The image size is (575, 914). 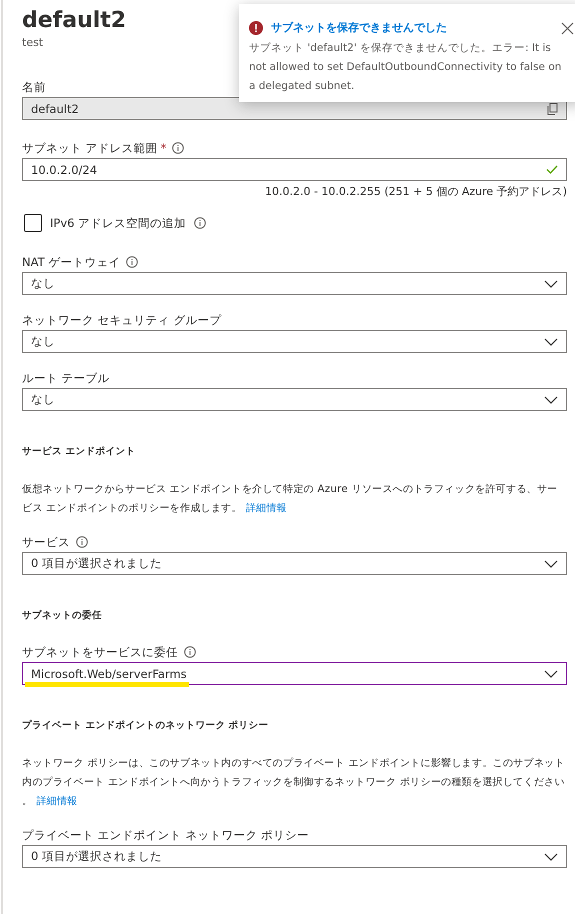 What do you see at coordinates (290, 499) in the screenshot?
I see `section-description: 仮想ネットワークからサービス エンドポイントを介して特定の Azure リソースへのトラフィックを許可する、サービス エンドポイントのポリシーを作成します。 詳細情報` at bounding box center [290, 499].